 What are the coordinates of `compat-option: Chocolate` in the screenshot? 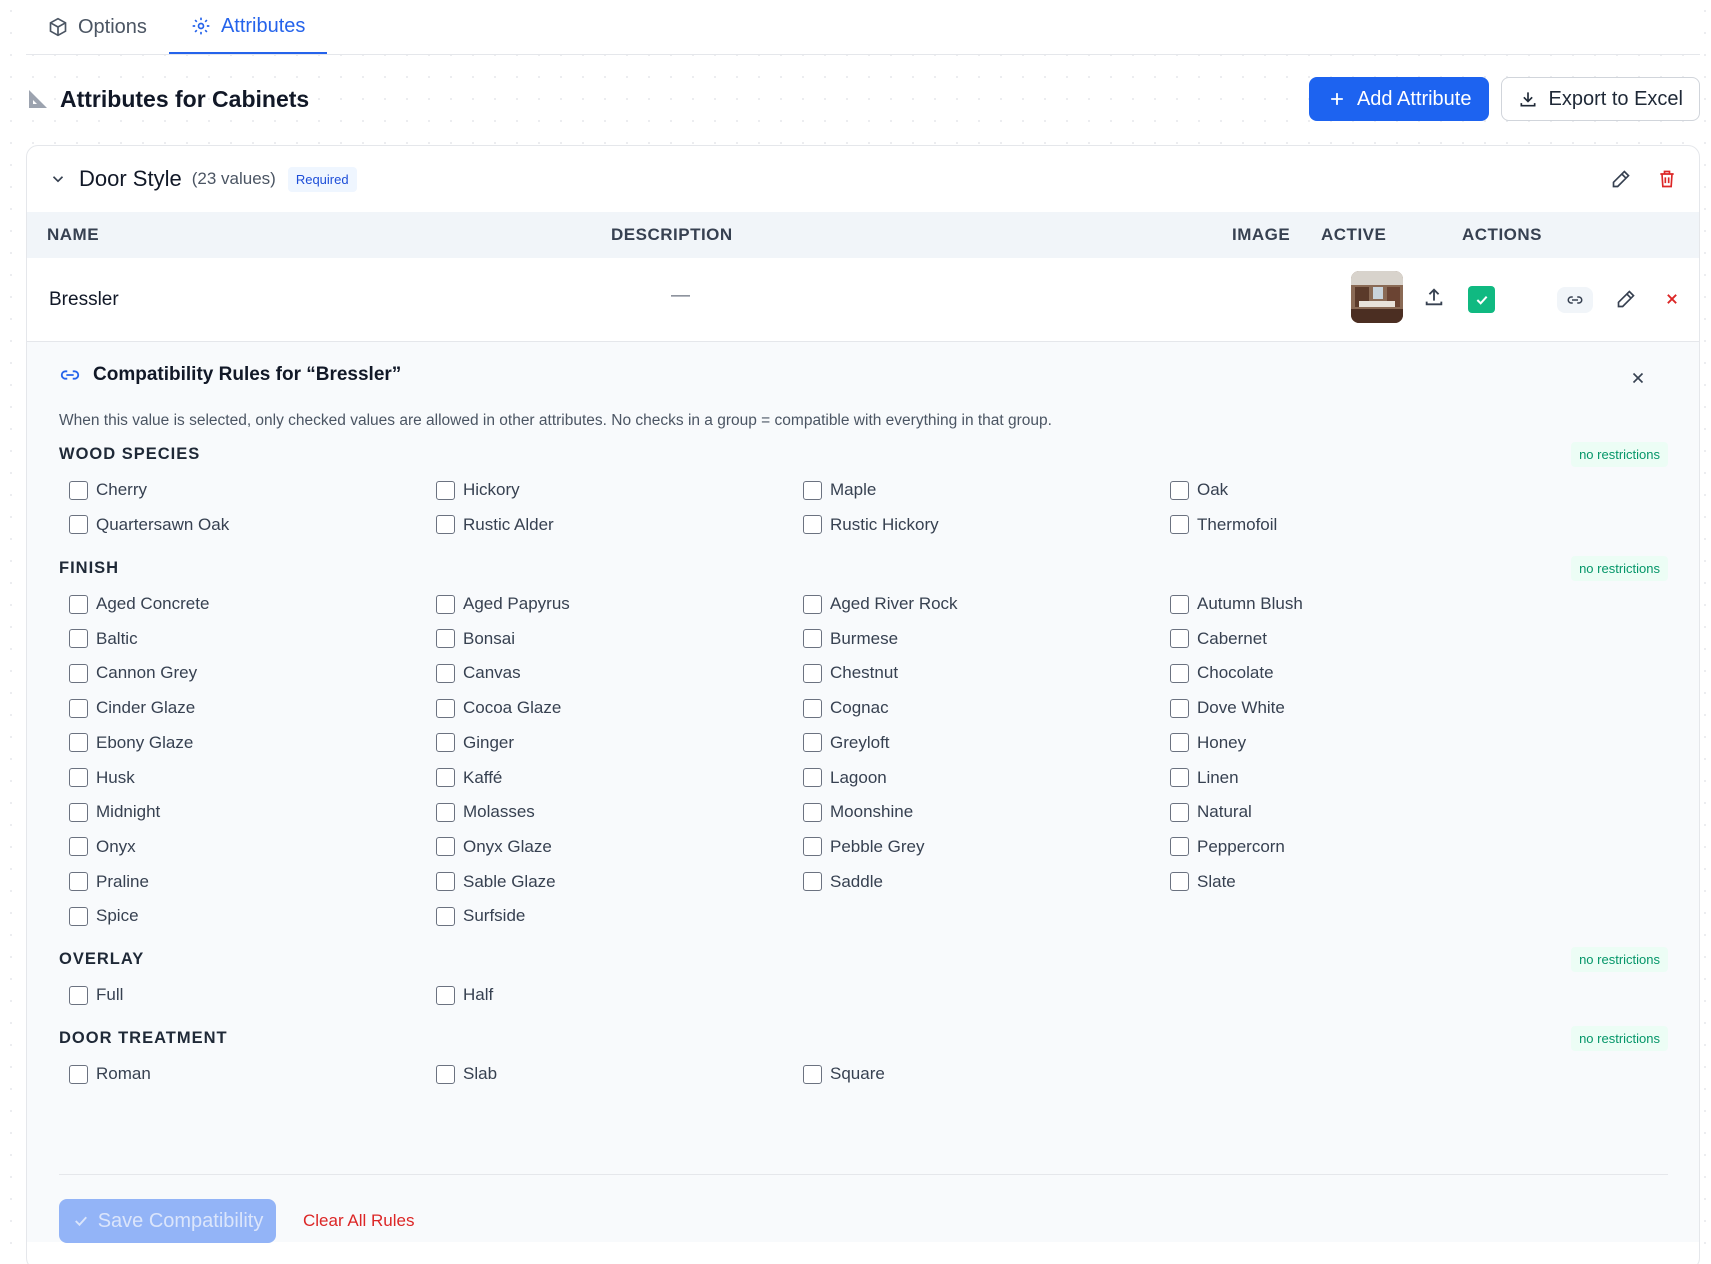 It's located at (1222, 673).